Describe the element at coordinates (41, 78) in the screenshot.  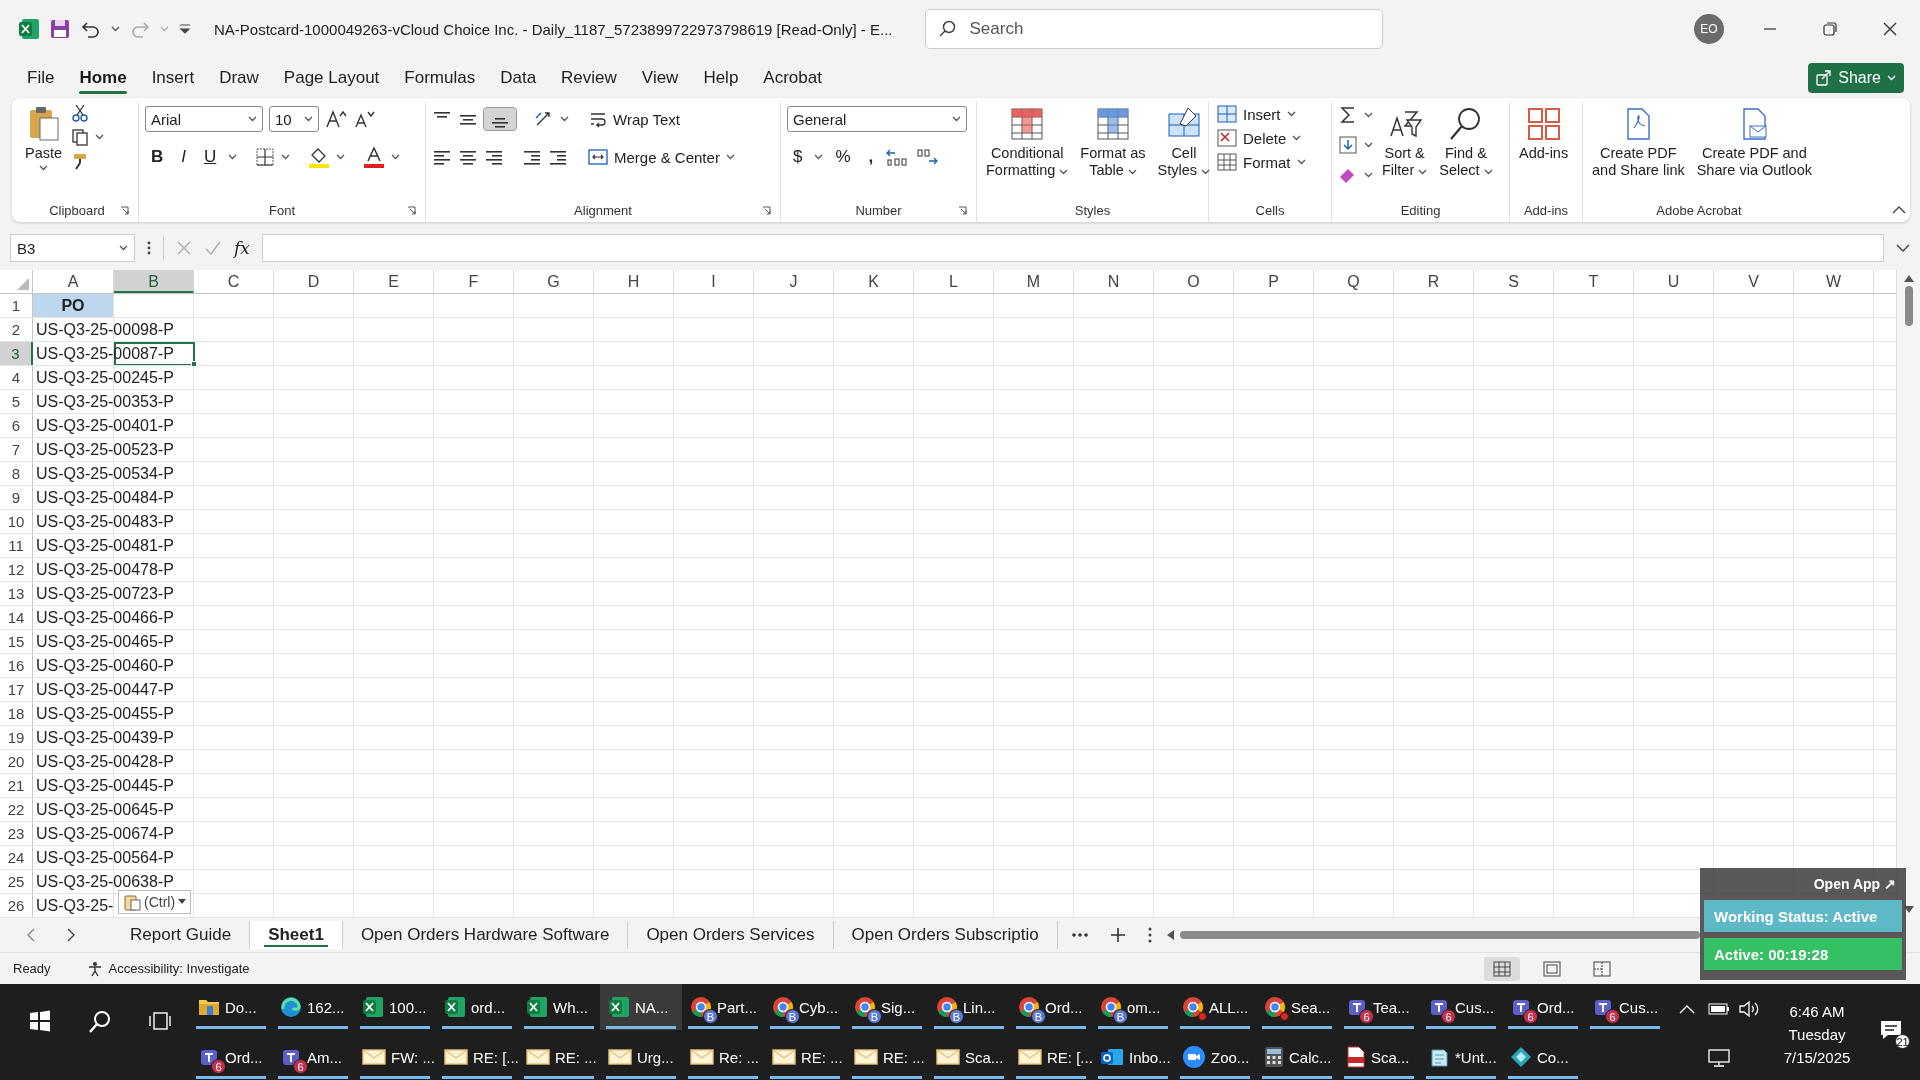
I see `menu-tab: File` at that location.